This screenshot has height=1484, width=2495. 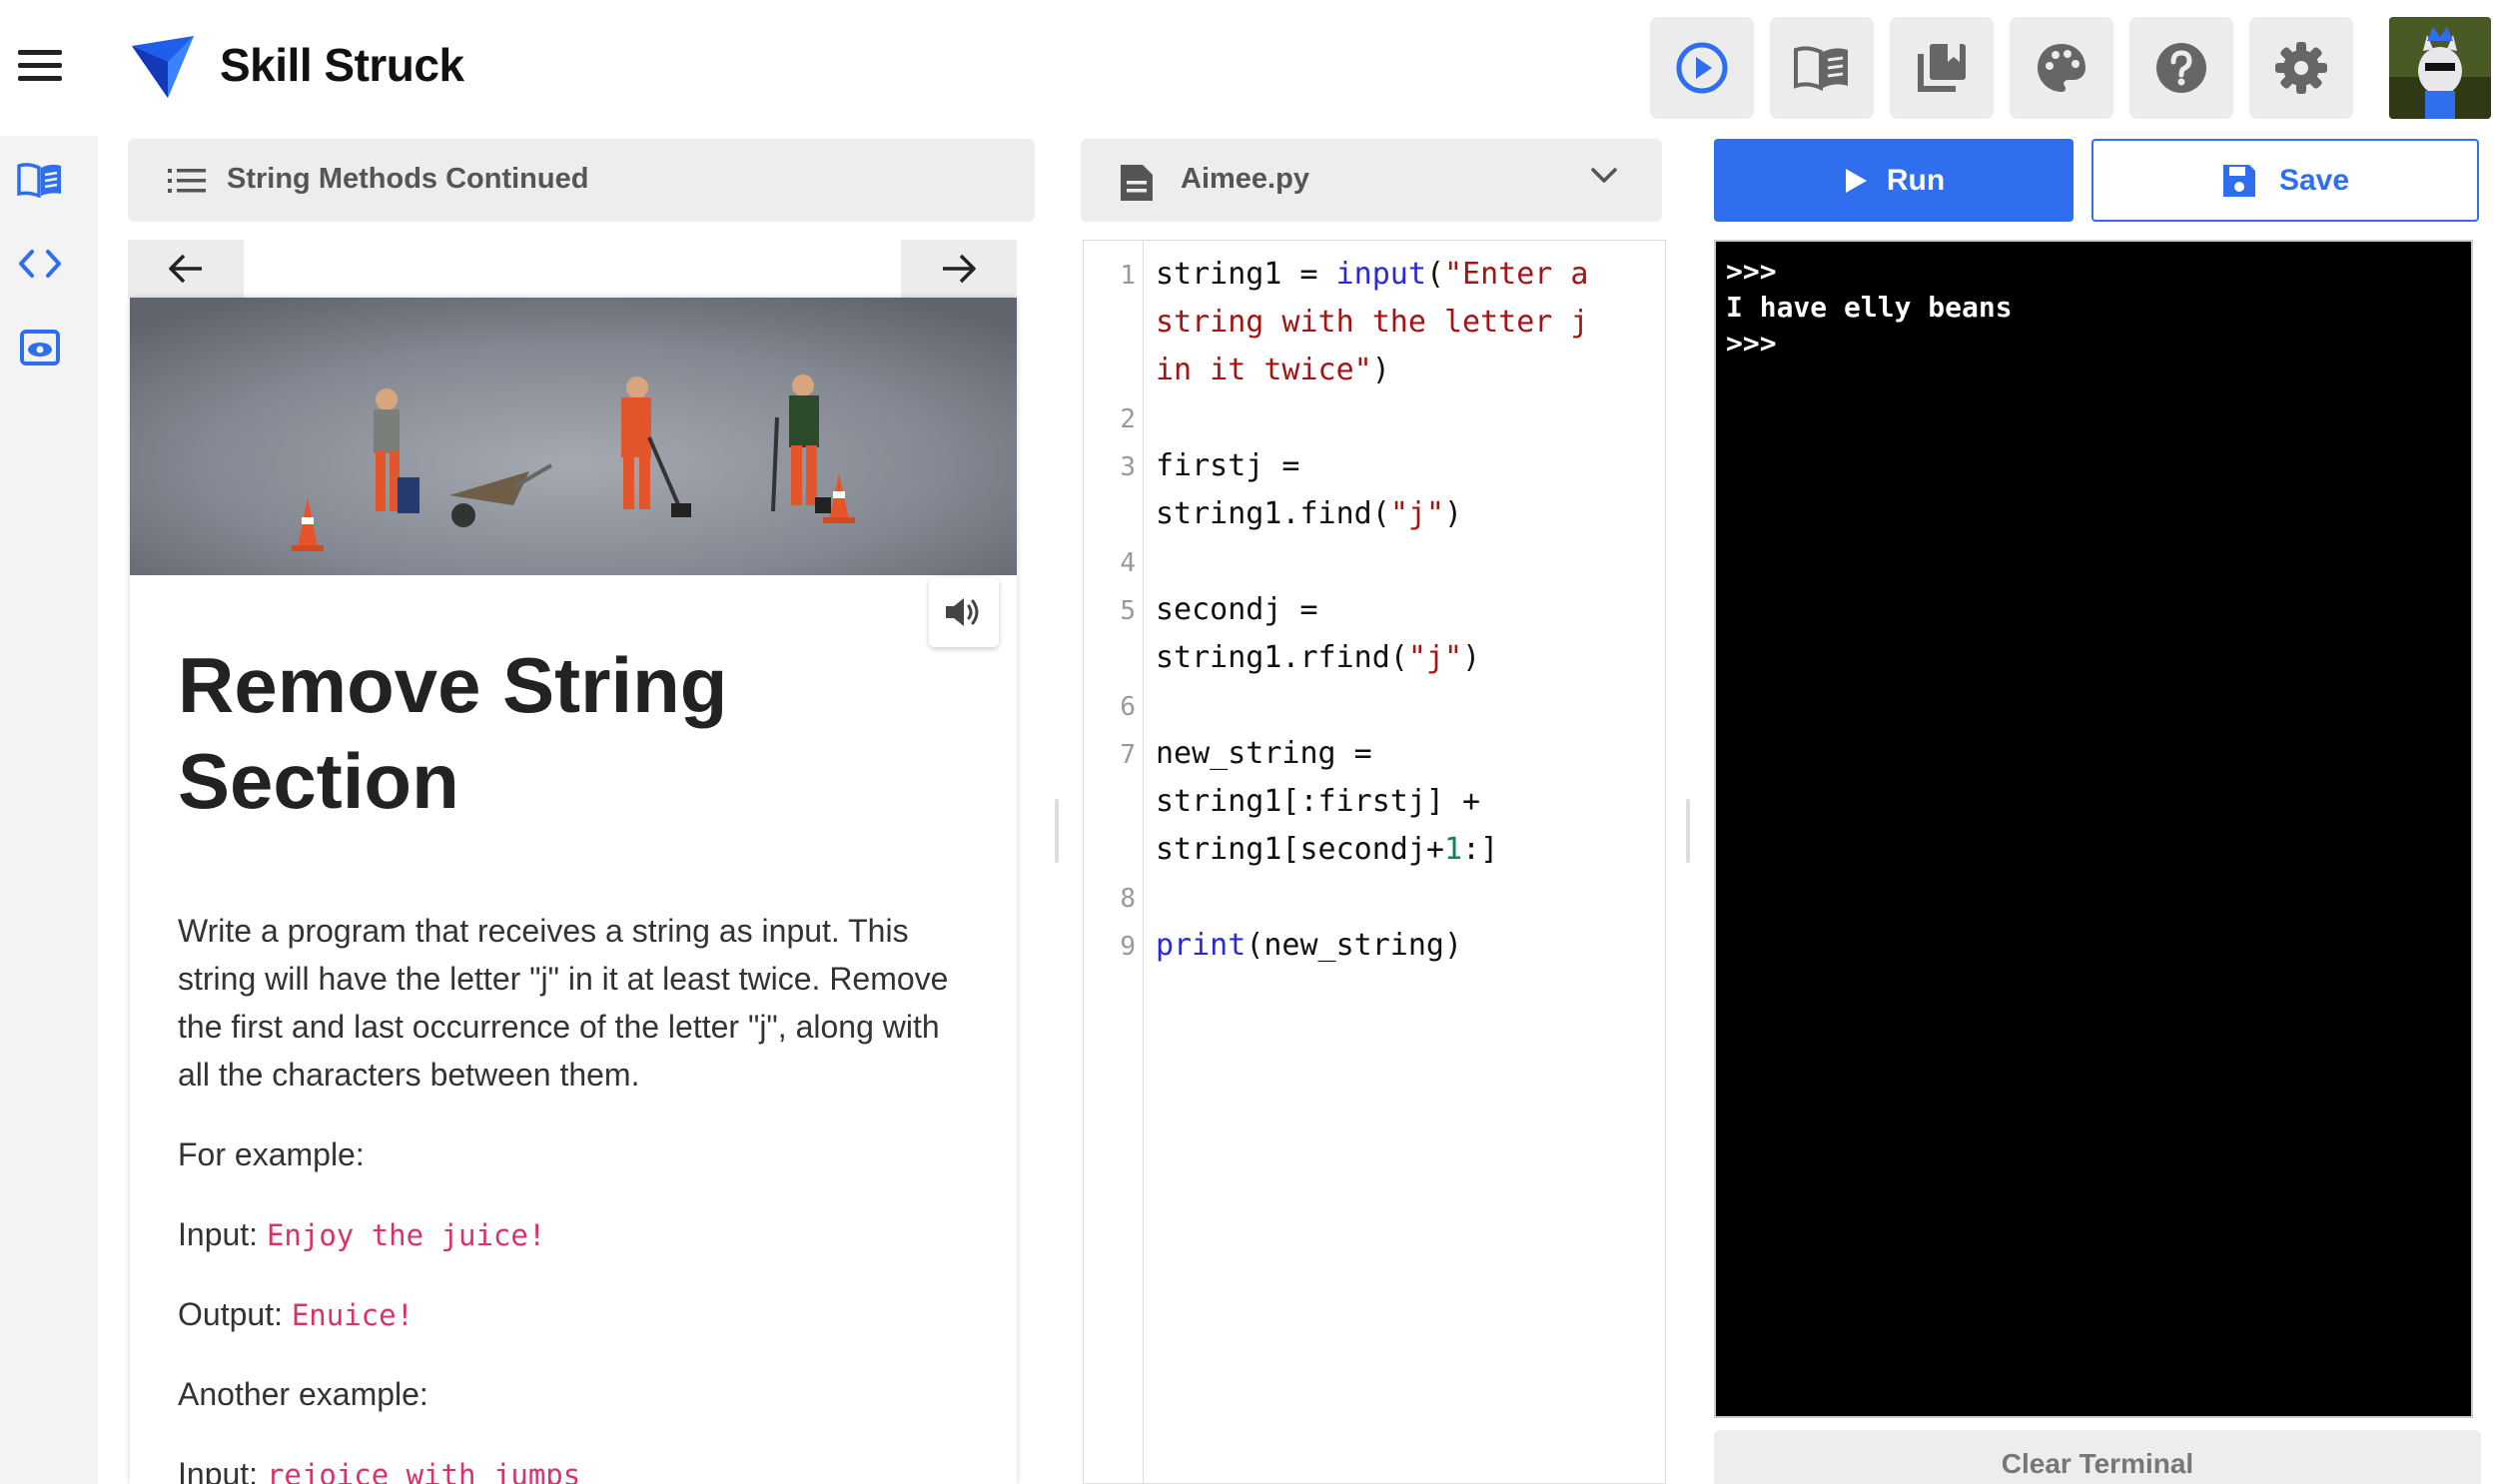 What do you see at coordinates (1128, 755) in the screenshot?
I see `line-number: 7` at bounding box center [1128, 755].